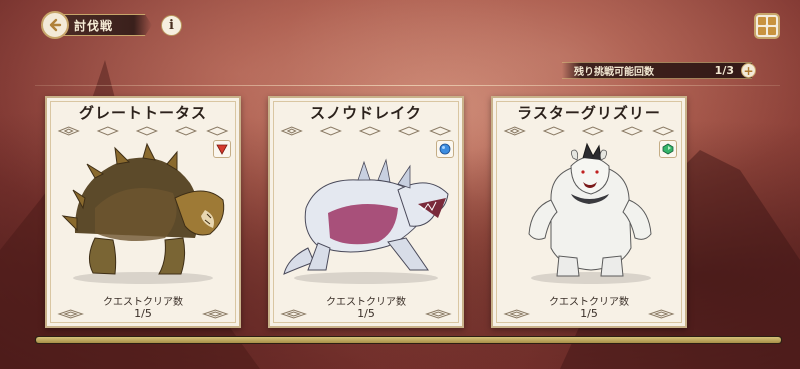 The width and height of the screenshot is (800, 369). Describe the element at coordinates (767, 26) in the screenshot. I see `menu-button` at that location.